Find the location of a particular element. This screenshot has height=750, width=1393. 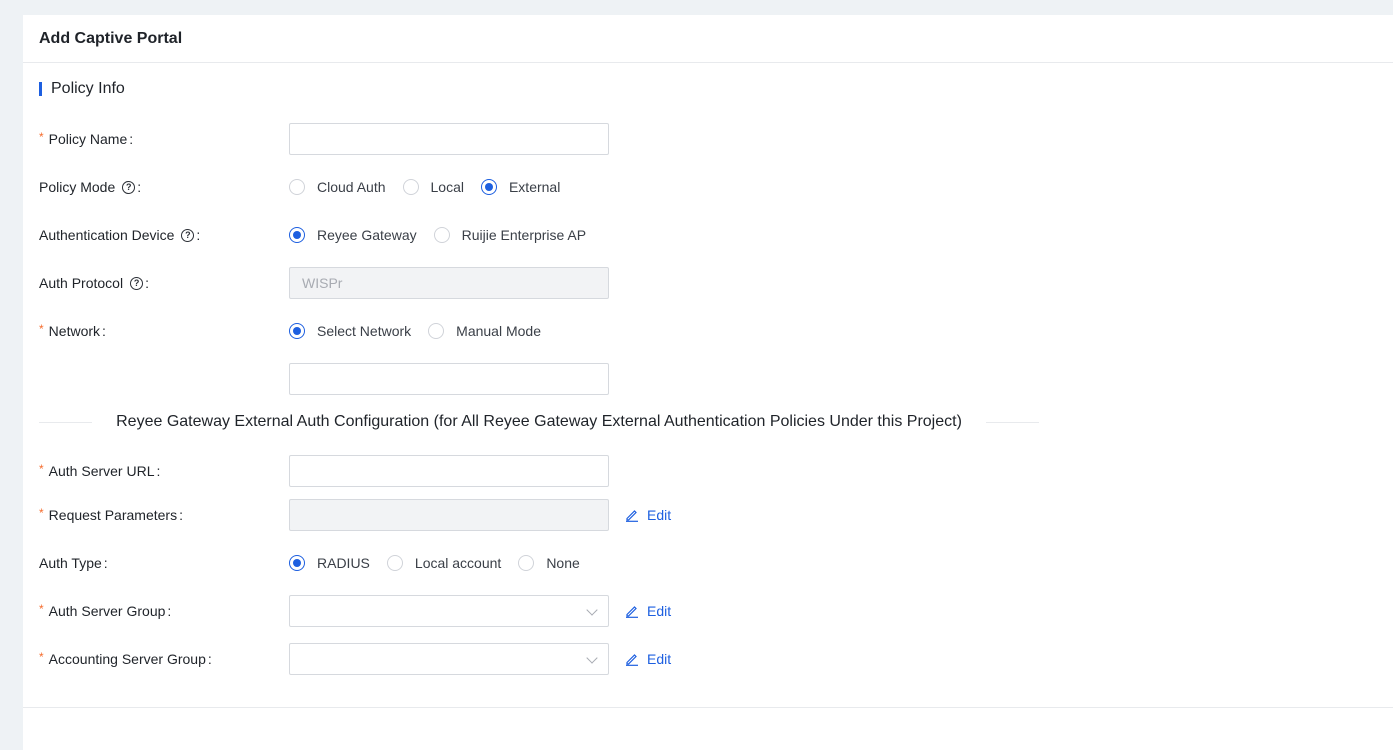

auth-server-group-select is located at coordinates (449, 611).